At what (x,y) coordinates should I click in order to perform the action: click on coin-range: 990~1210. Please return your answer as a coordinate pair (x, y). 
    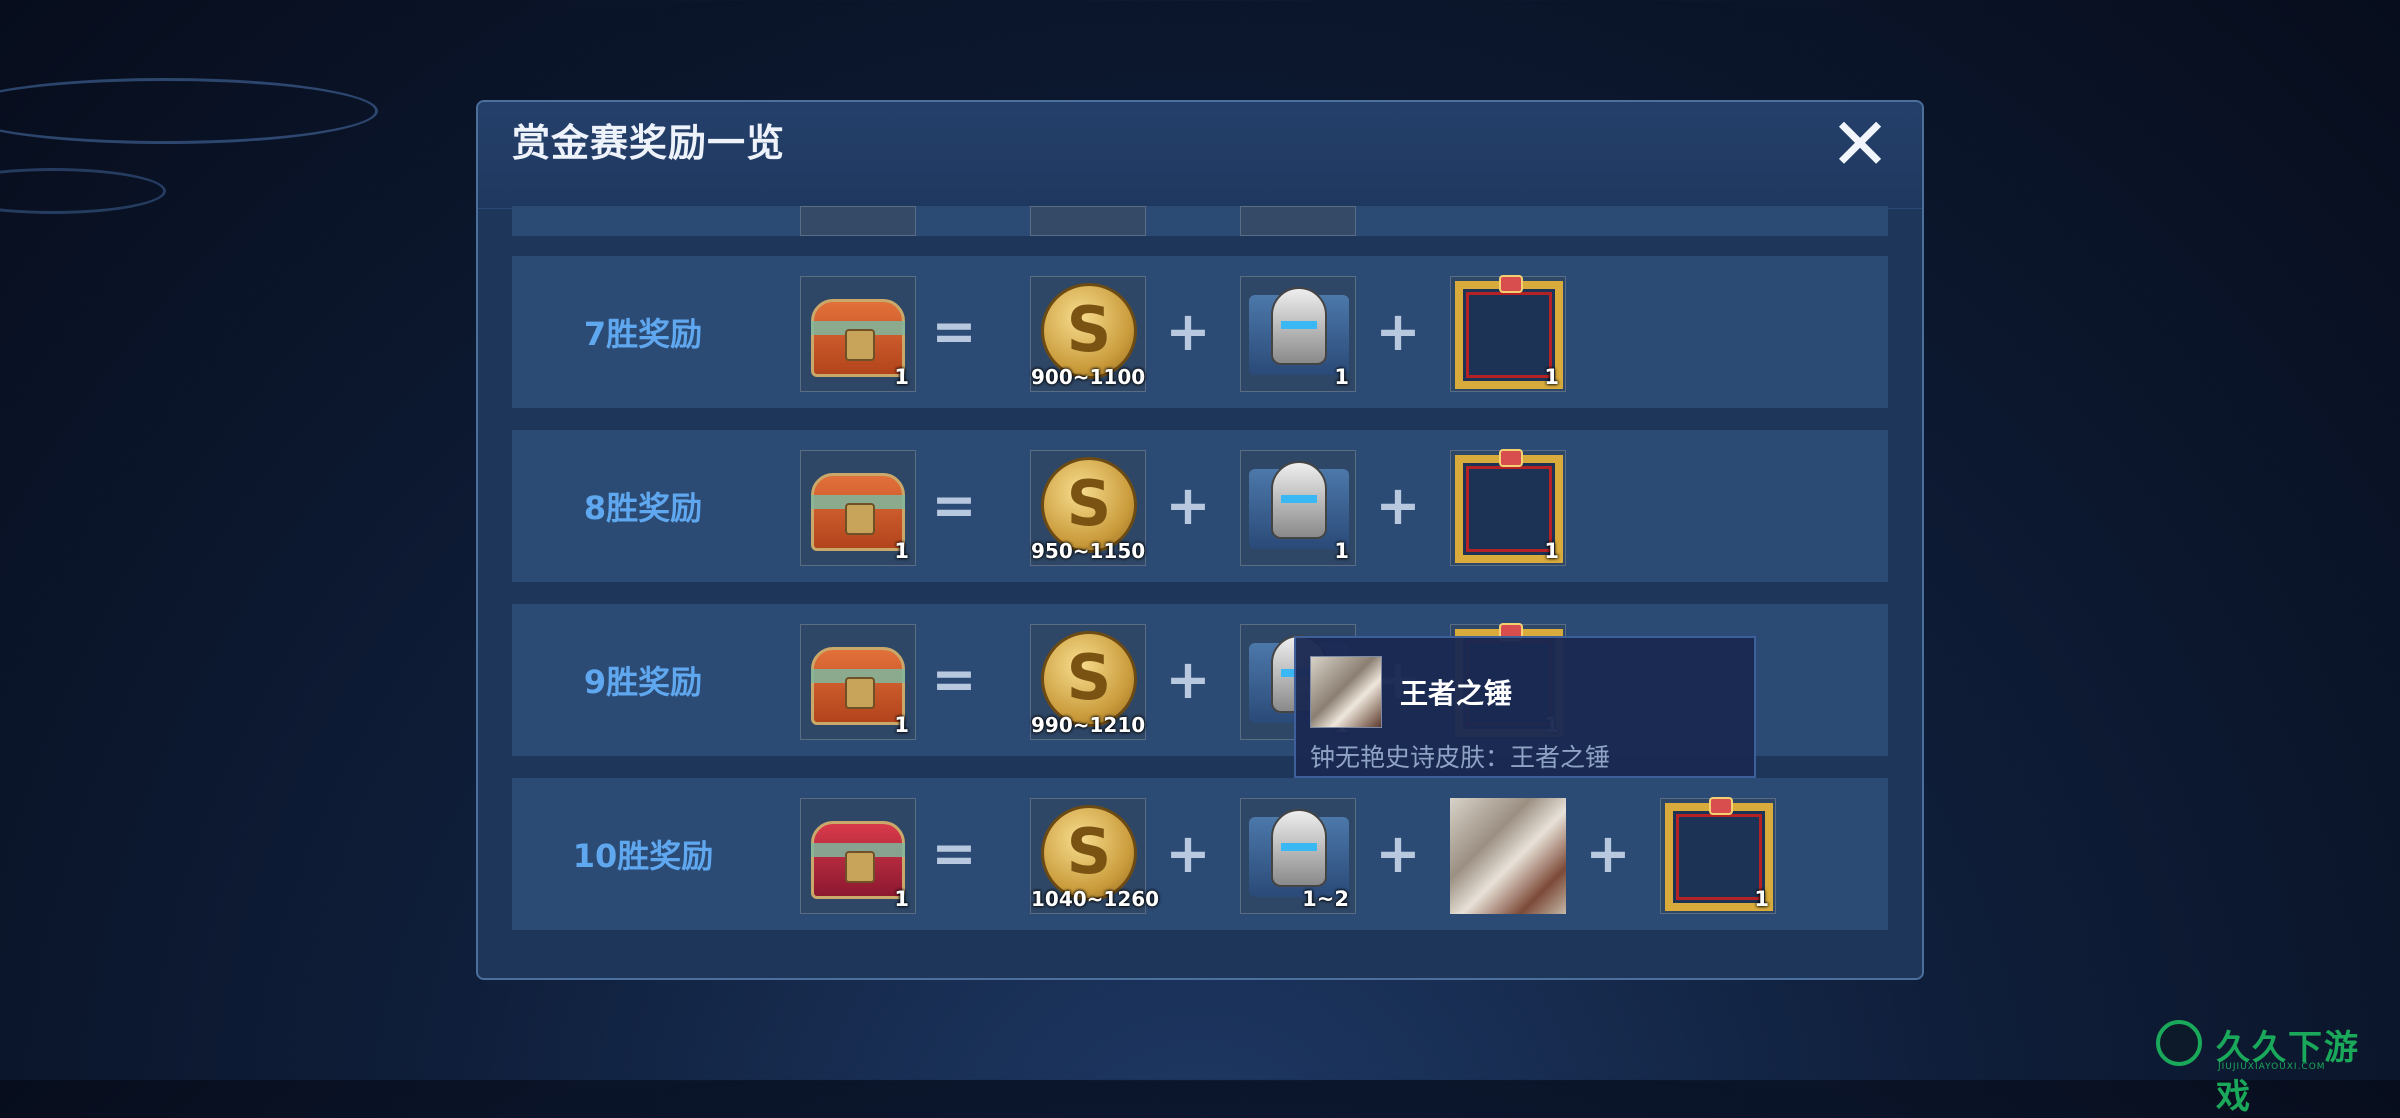
    Looking at the image, I should click on (1088, 725).